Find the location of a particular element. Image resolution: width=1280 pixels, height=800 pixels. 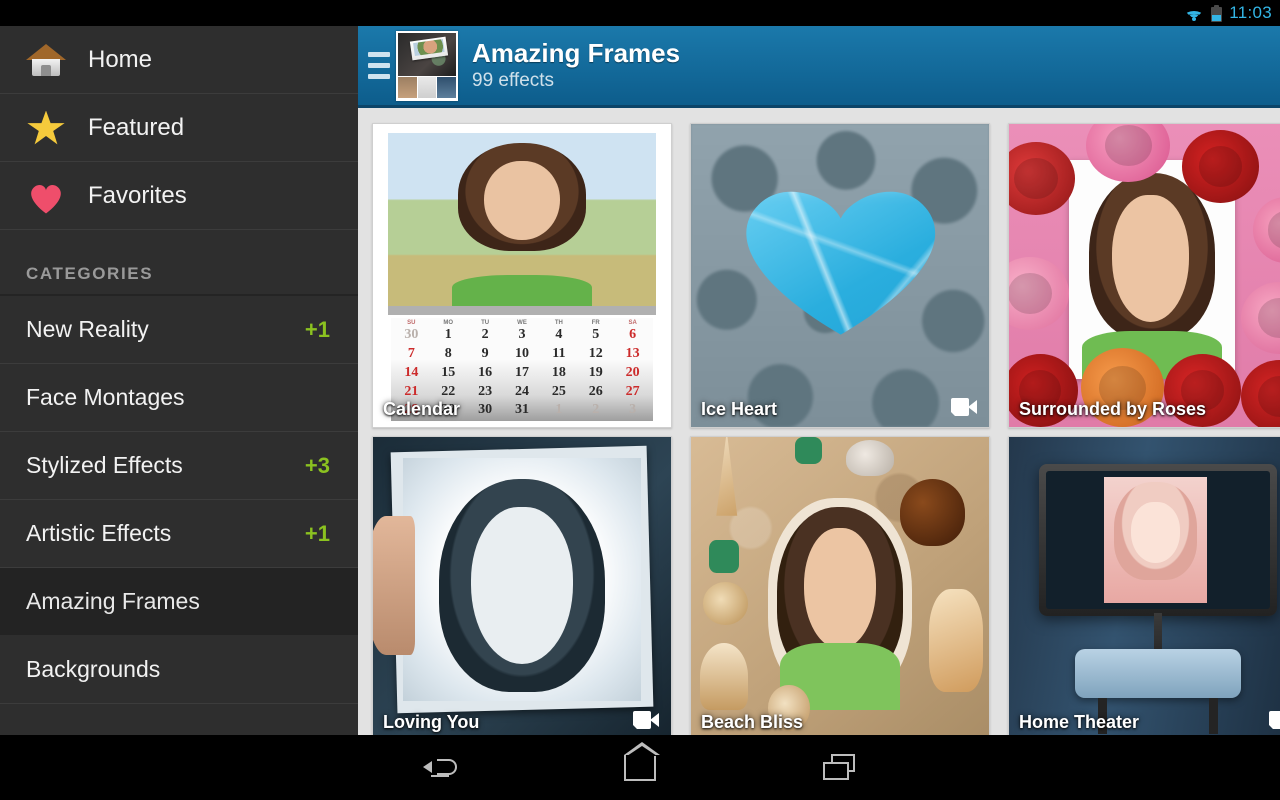

effect-tile-home-theater: Home Theater is located at coordinates (1144, 585).